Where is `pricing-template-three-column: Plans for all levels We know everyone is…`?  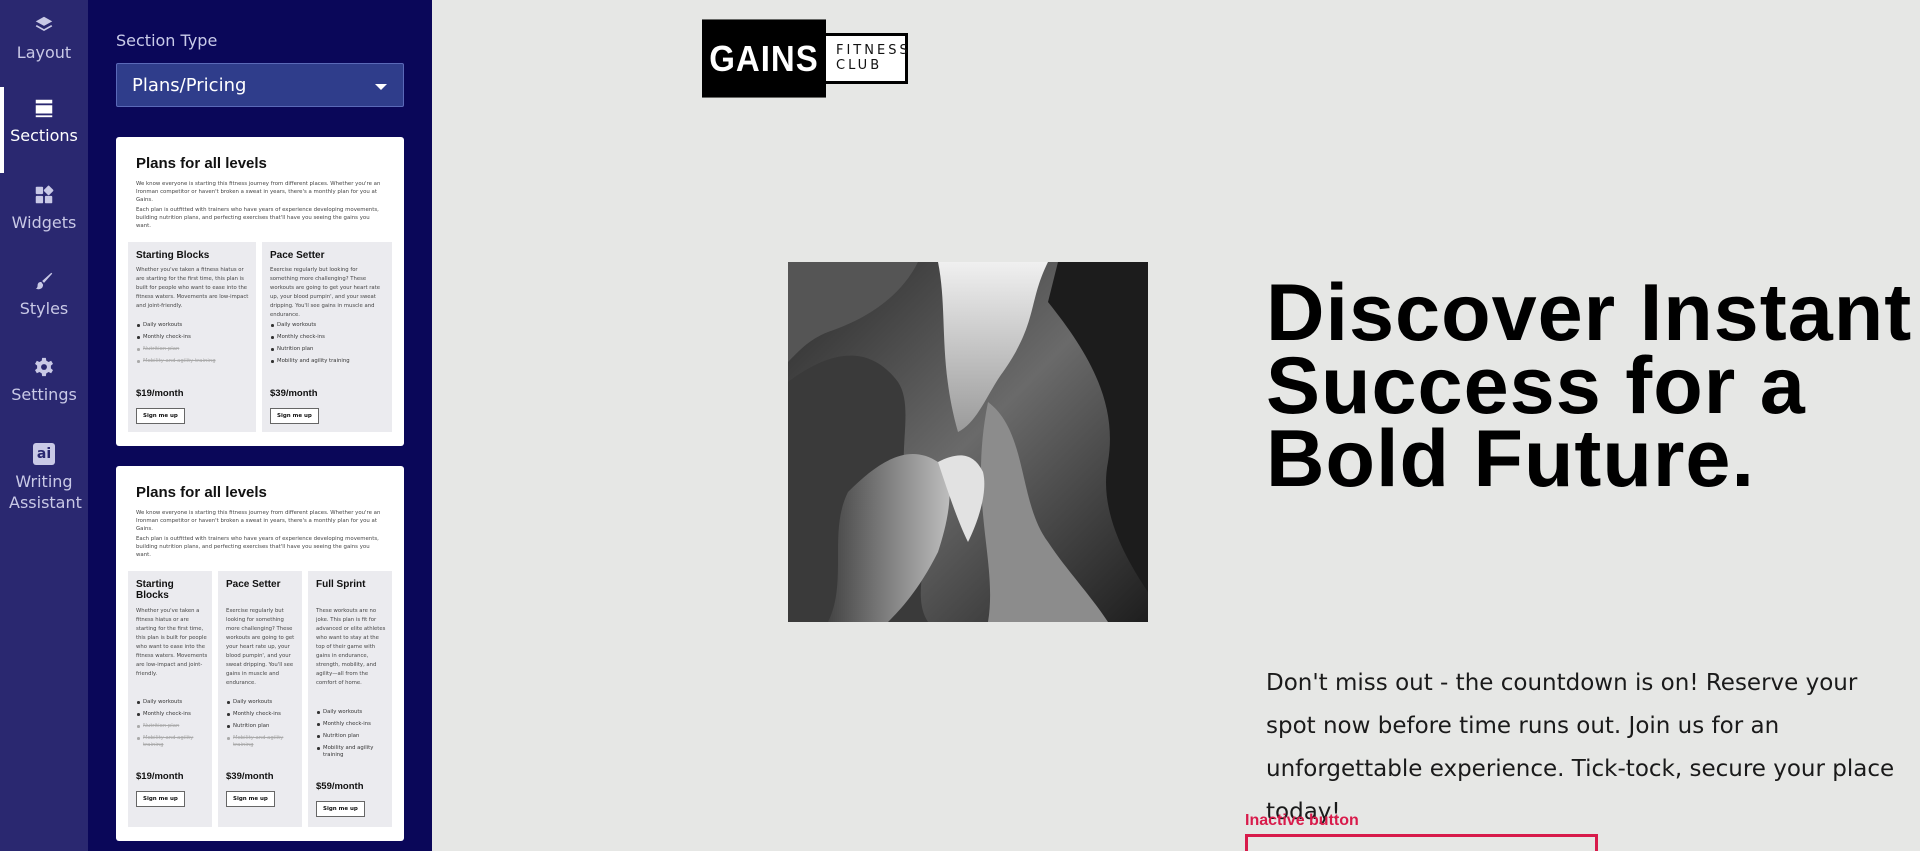
pricing-template-three-column: Plans for all levels We know everyone is… is located at coordinates (260, 653).